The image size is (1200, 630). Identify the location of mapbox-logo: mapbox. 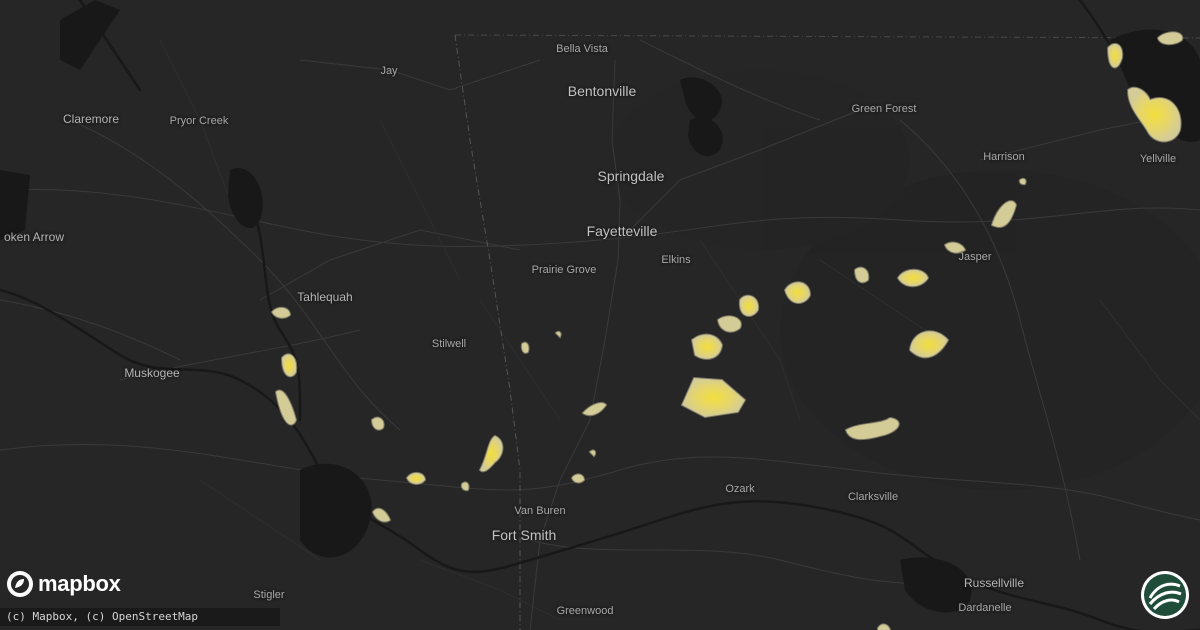
(63, 584).